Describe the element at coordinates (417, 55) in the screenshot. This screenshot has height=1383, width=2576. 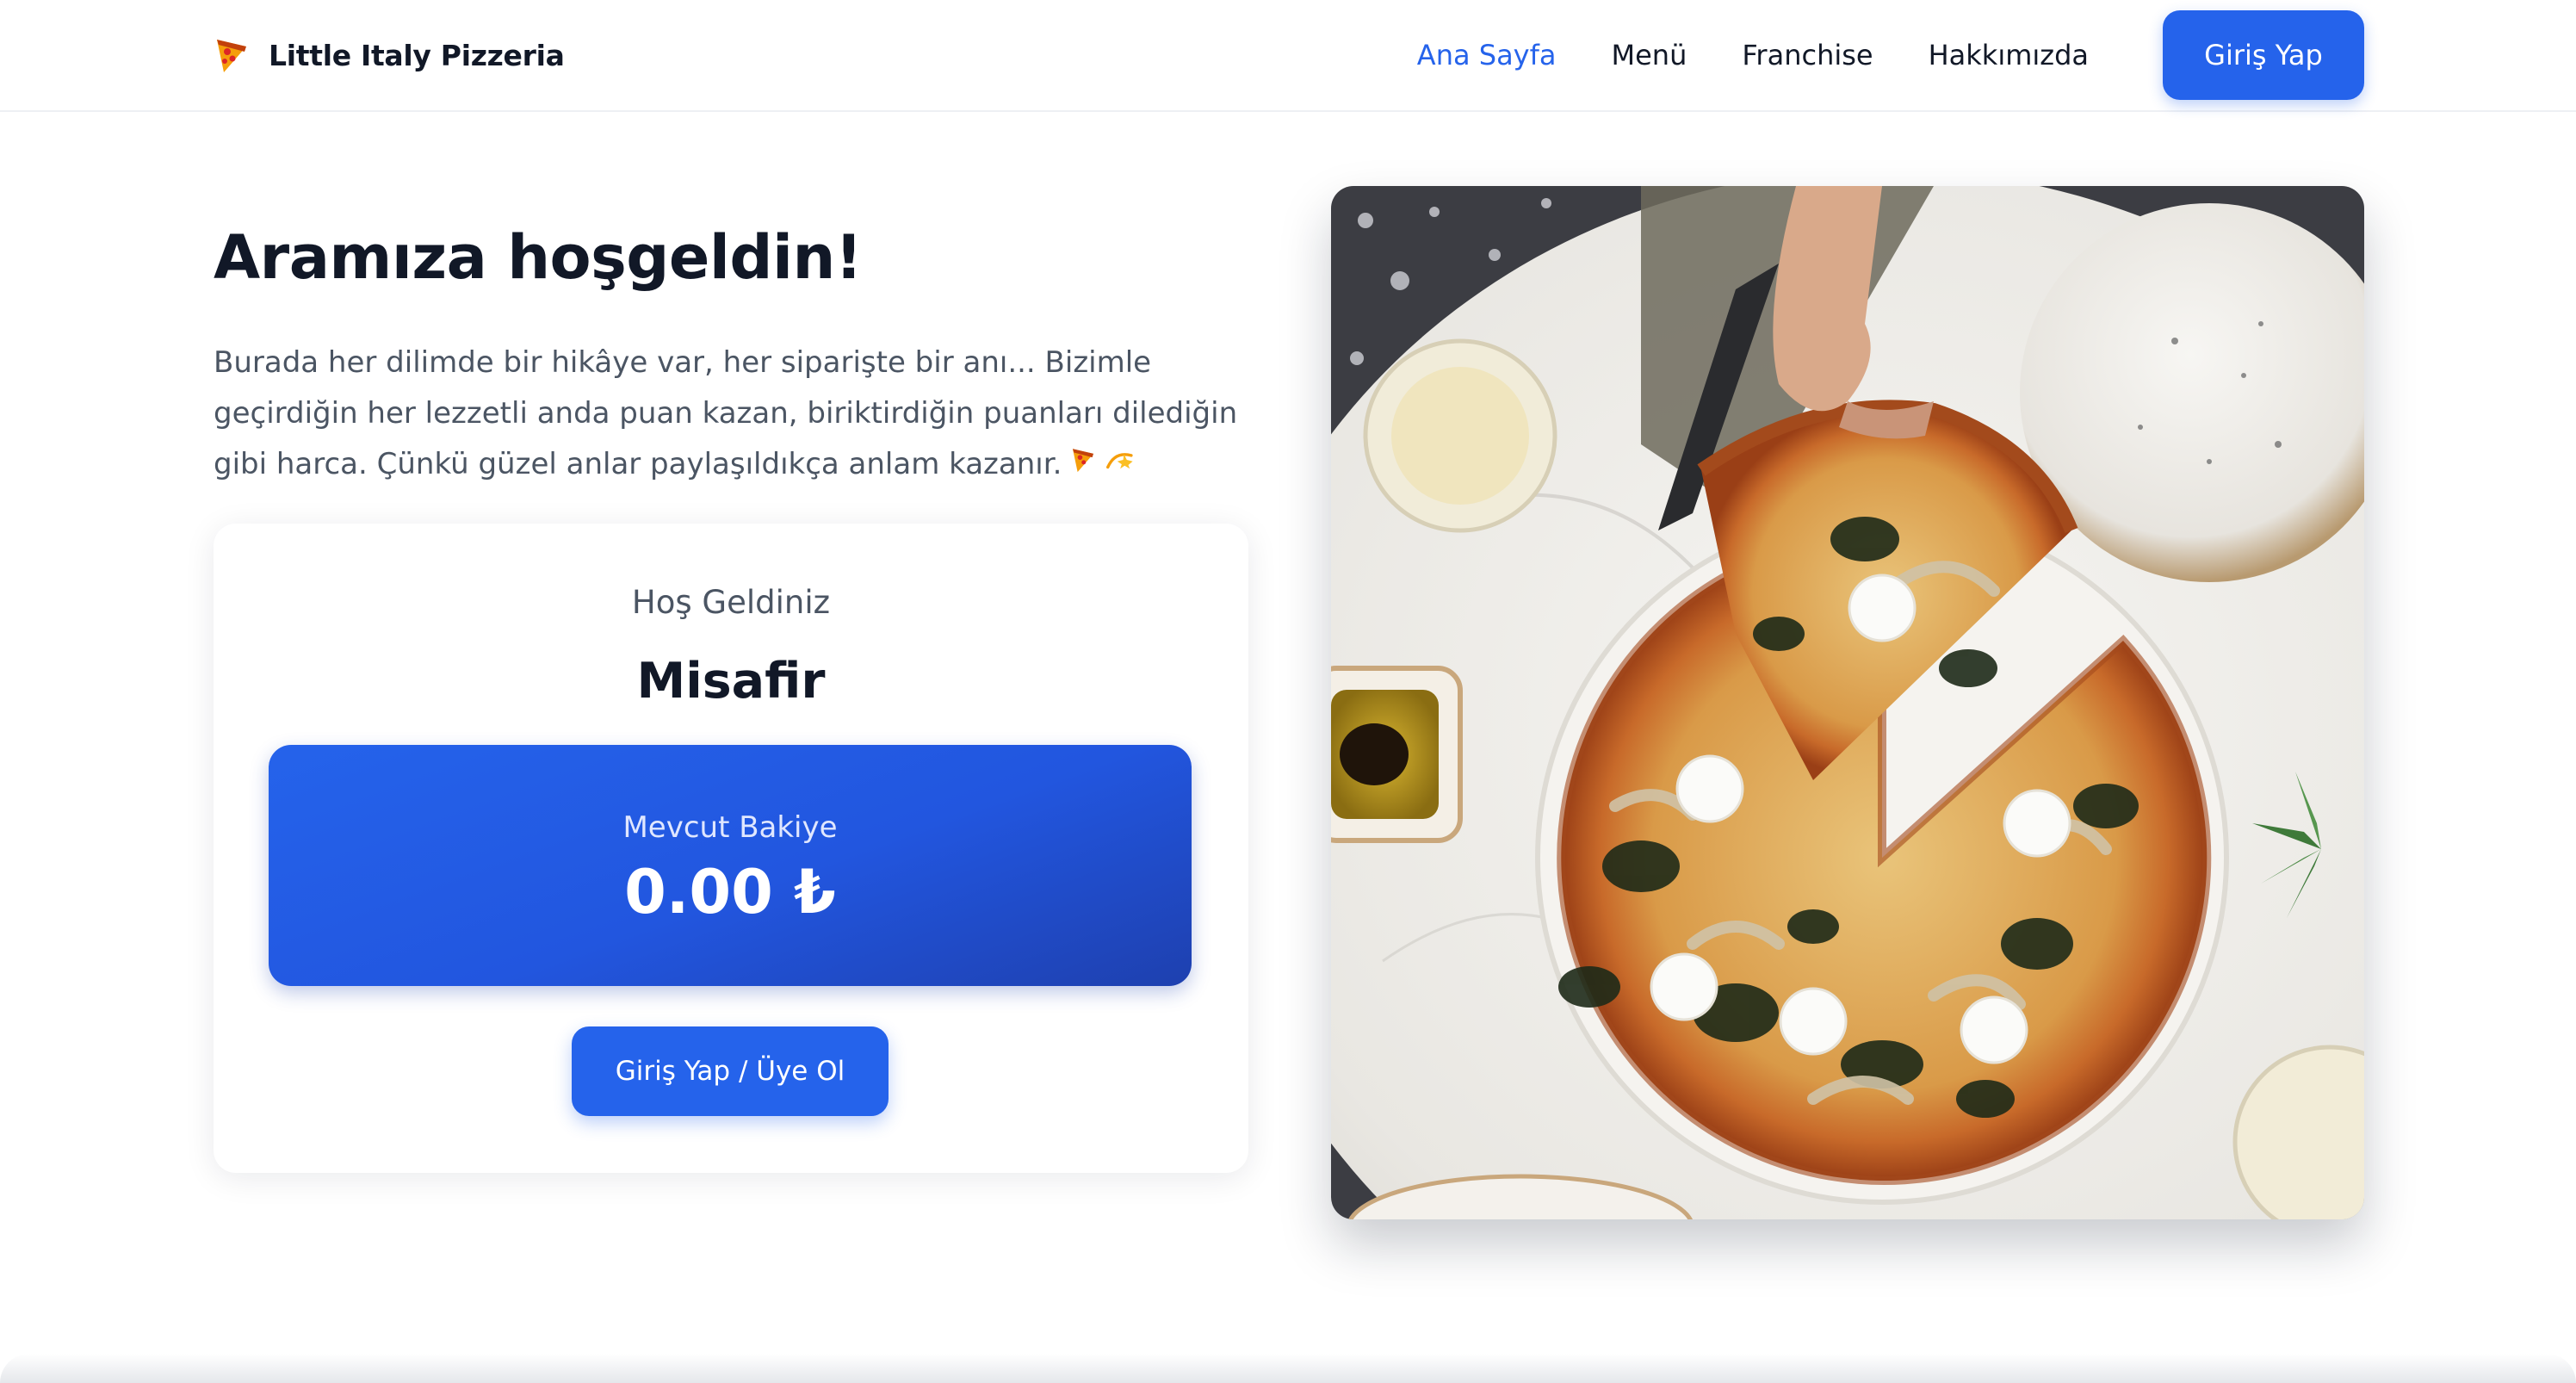
I see `brand-name: Little Italy Pizzeria` at that location.